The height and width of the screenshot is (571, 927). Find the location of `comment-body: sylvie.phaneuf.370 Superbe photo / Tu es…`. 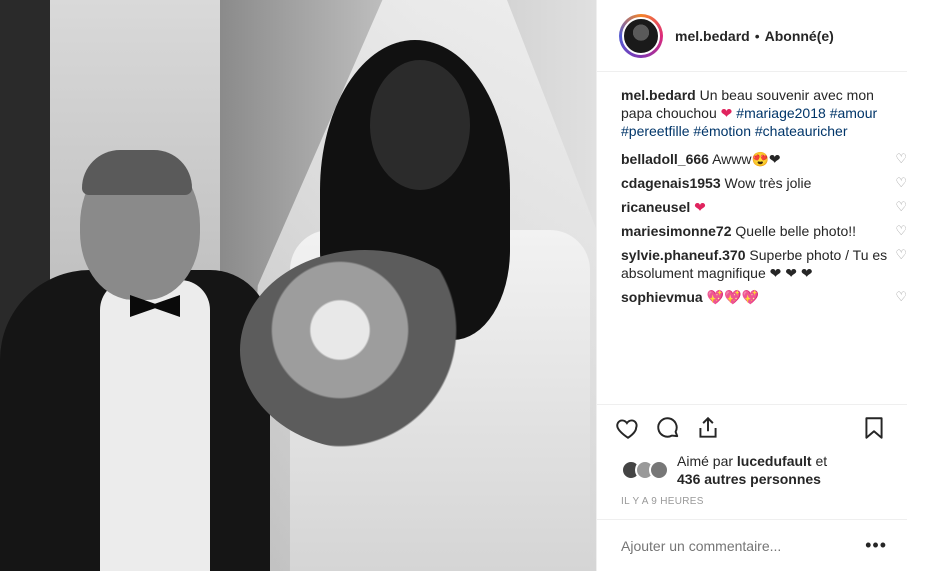

comment-body: sylvie.phaneuf.370 Superbe photo / Tu es… is located at coordinates (755, 264).